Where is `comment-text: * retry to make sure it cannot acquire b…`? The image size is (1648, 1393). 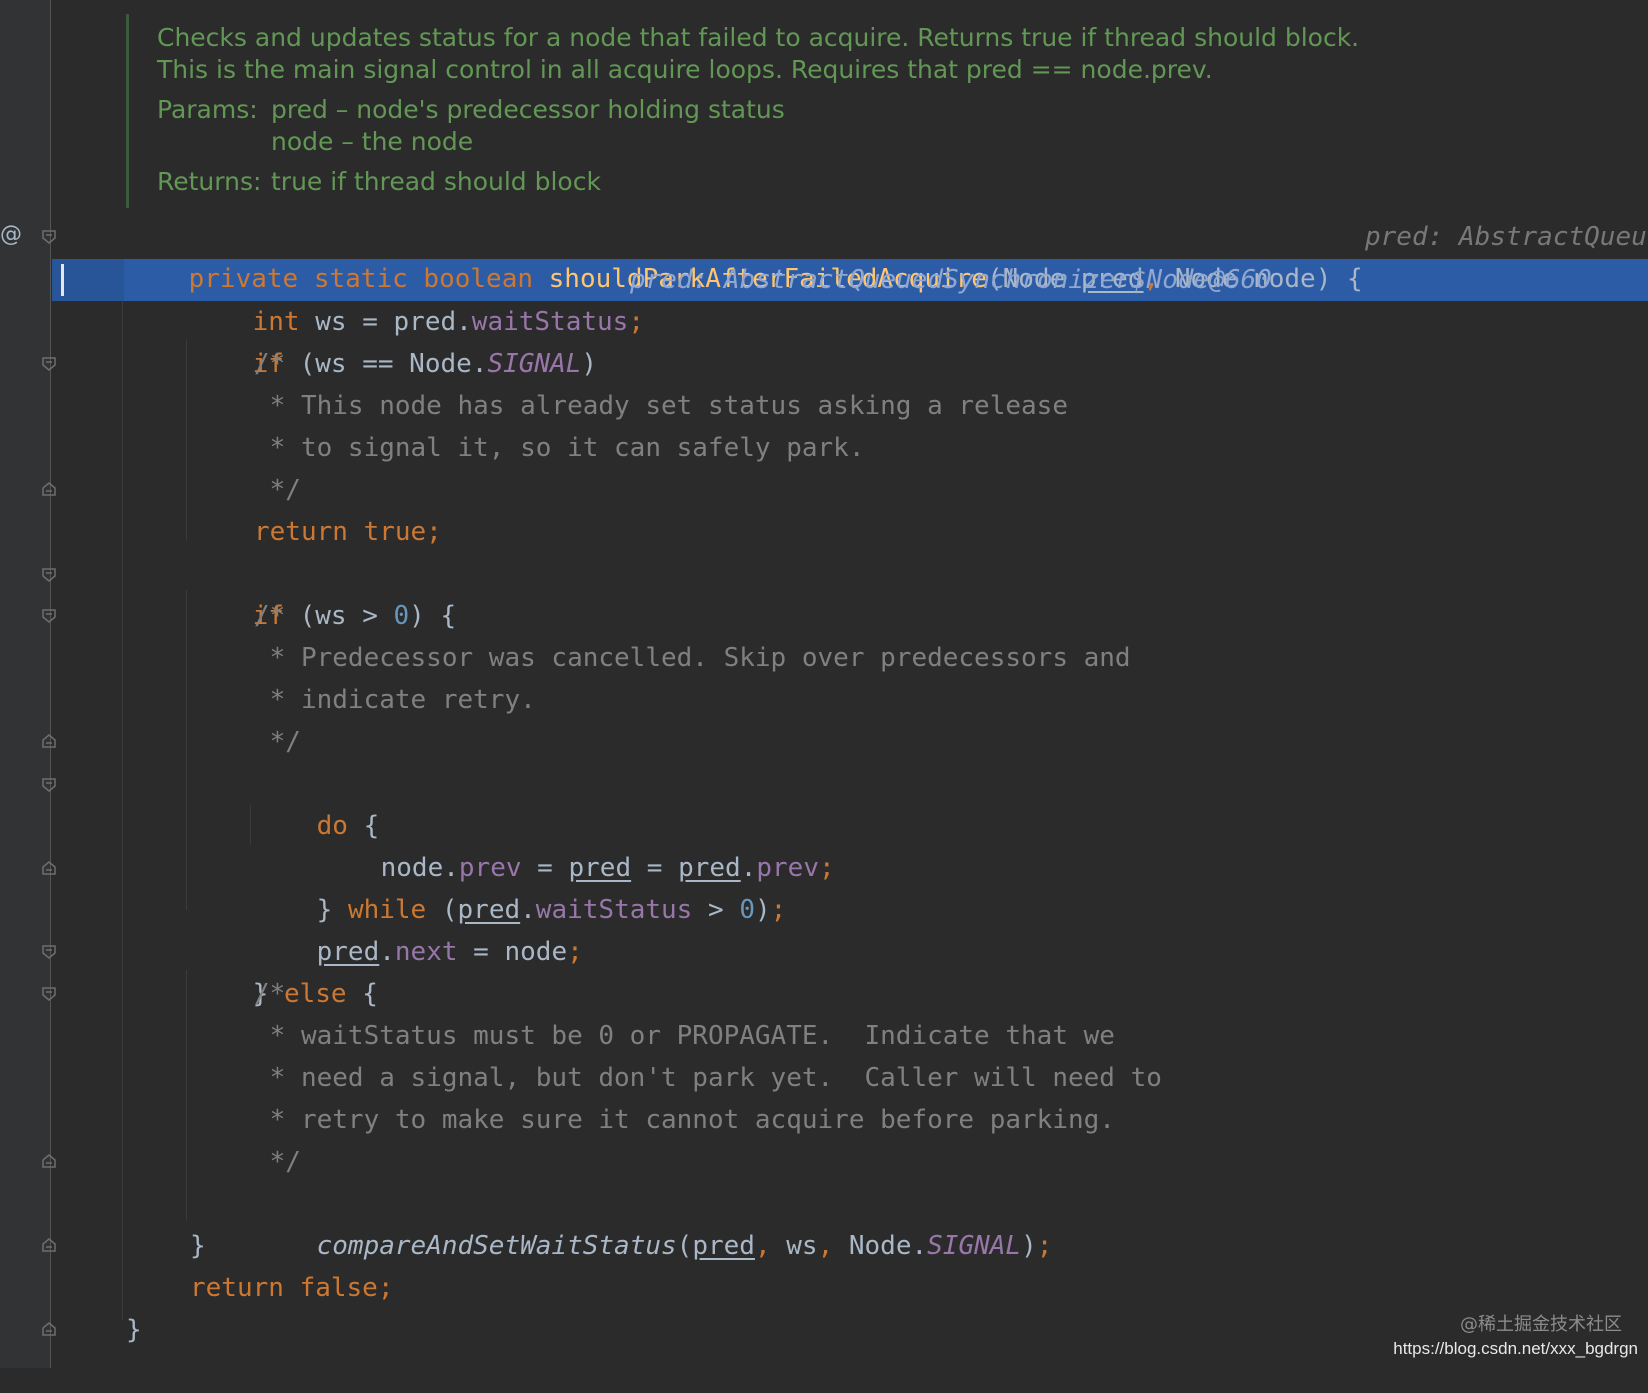 comment-text: * retry to make sure it cannot acquire b… is located at coordinates (684, 1120).